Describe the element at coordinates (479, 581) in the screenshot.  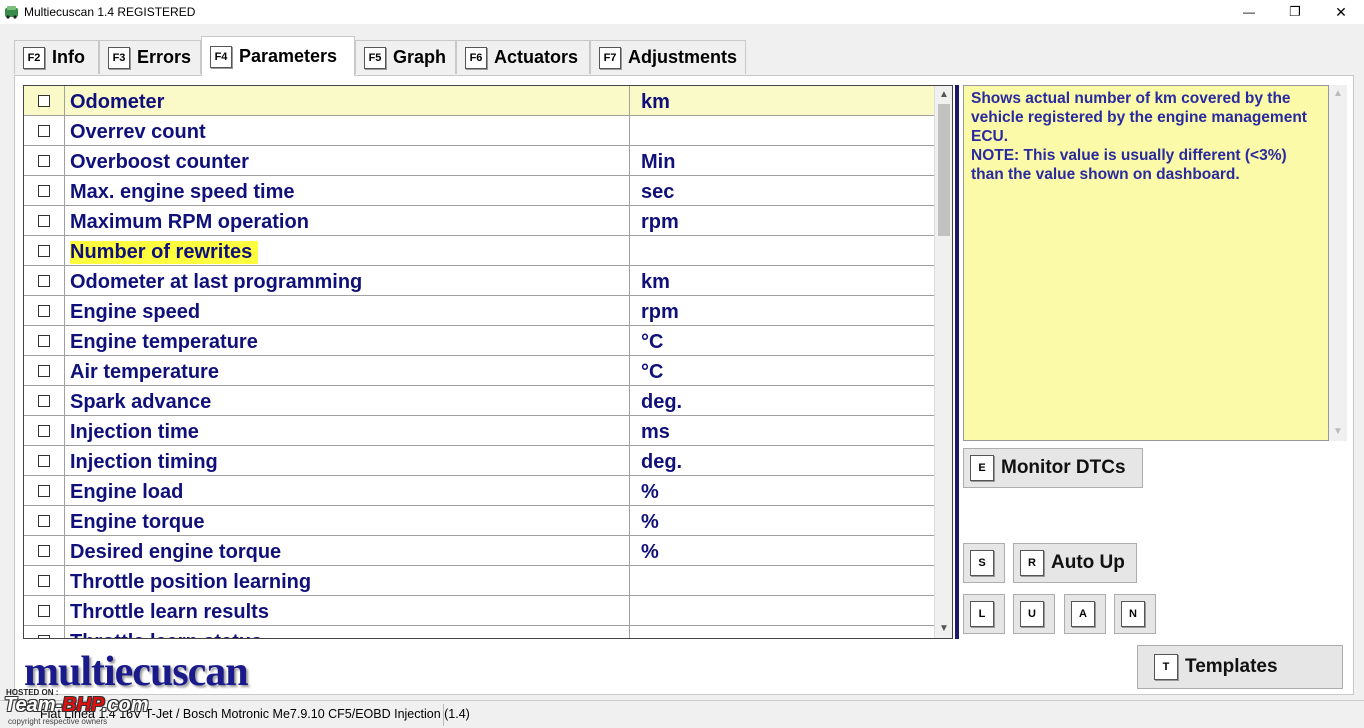
I see `parameter-row: Throttle position learning` at that location.